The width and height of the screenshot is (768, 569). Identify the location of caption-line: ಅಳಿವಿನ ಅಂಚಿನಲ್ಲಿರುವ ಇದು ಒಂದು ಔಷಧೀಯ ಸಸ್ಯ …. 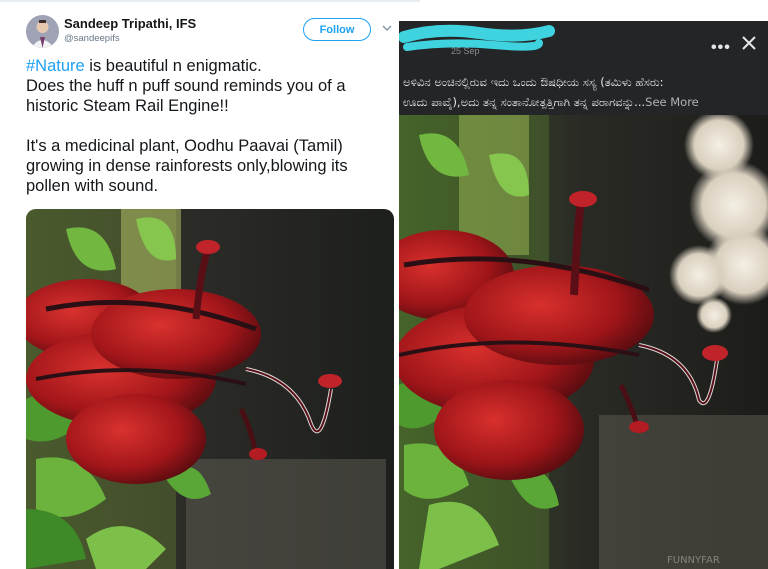
(533, 82).